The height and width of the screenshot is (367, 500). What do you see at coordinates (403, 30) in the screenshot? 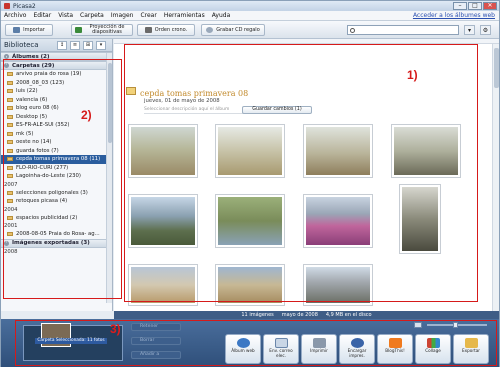
I see `search-input` at bounding box center [403, 30].